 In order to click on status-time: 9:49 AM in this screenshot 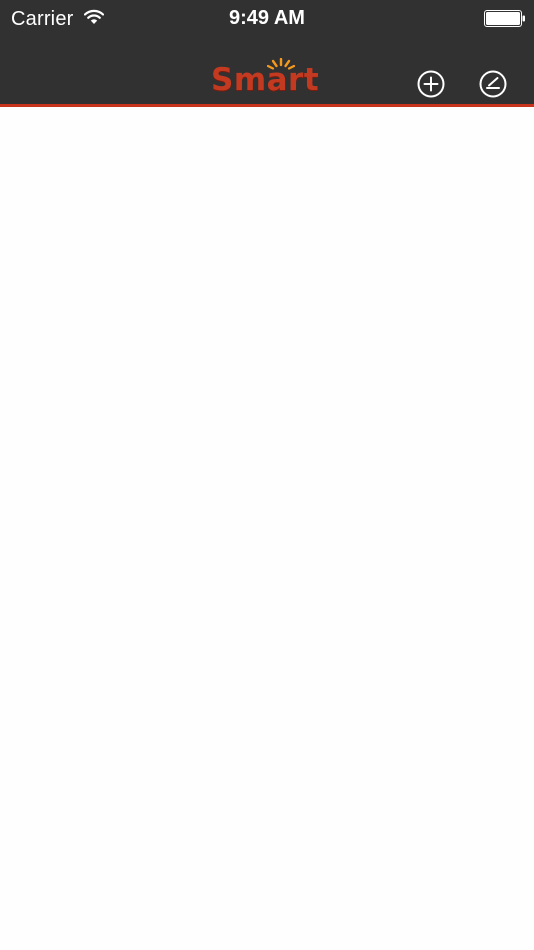, I will do `click(267, 18)`.